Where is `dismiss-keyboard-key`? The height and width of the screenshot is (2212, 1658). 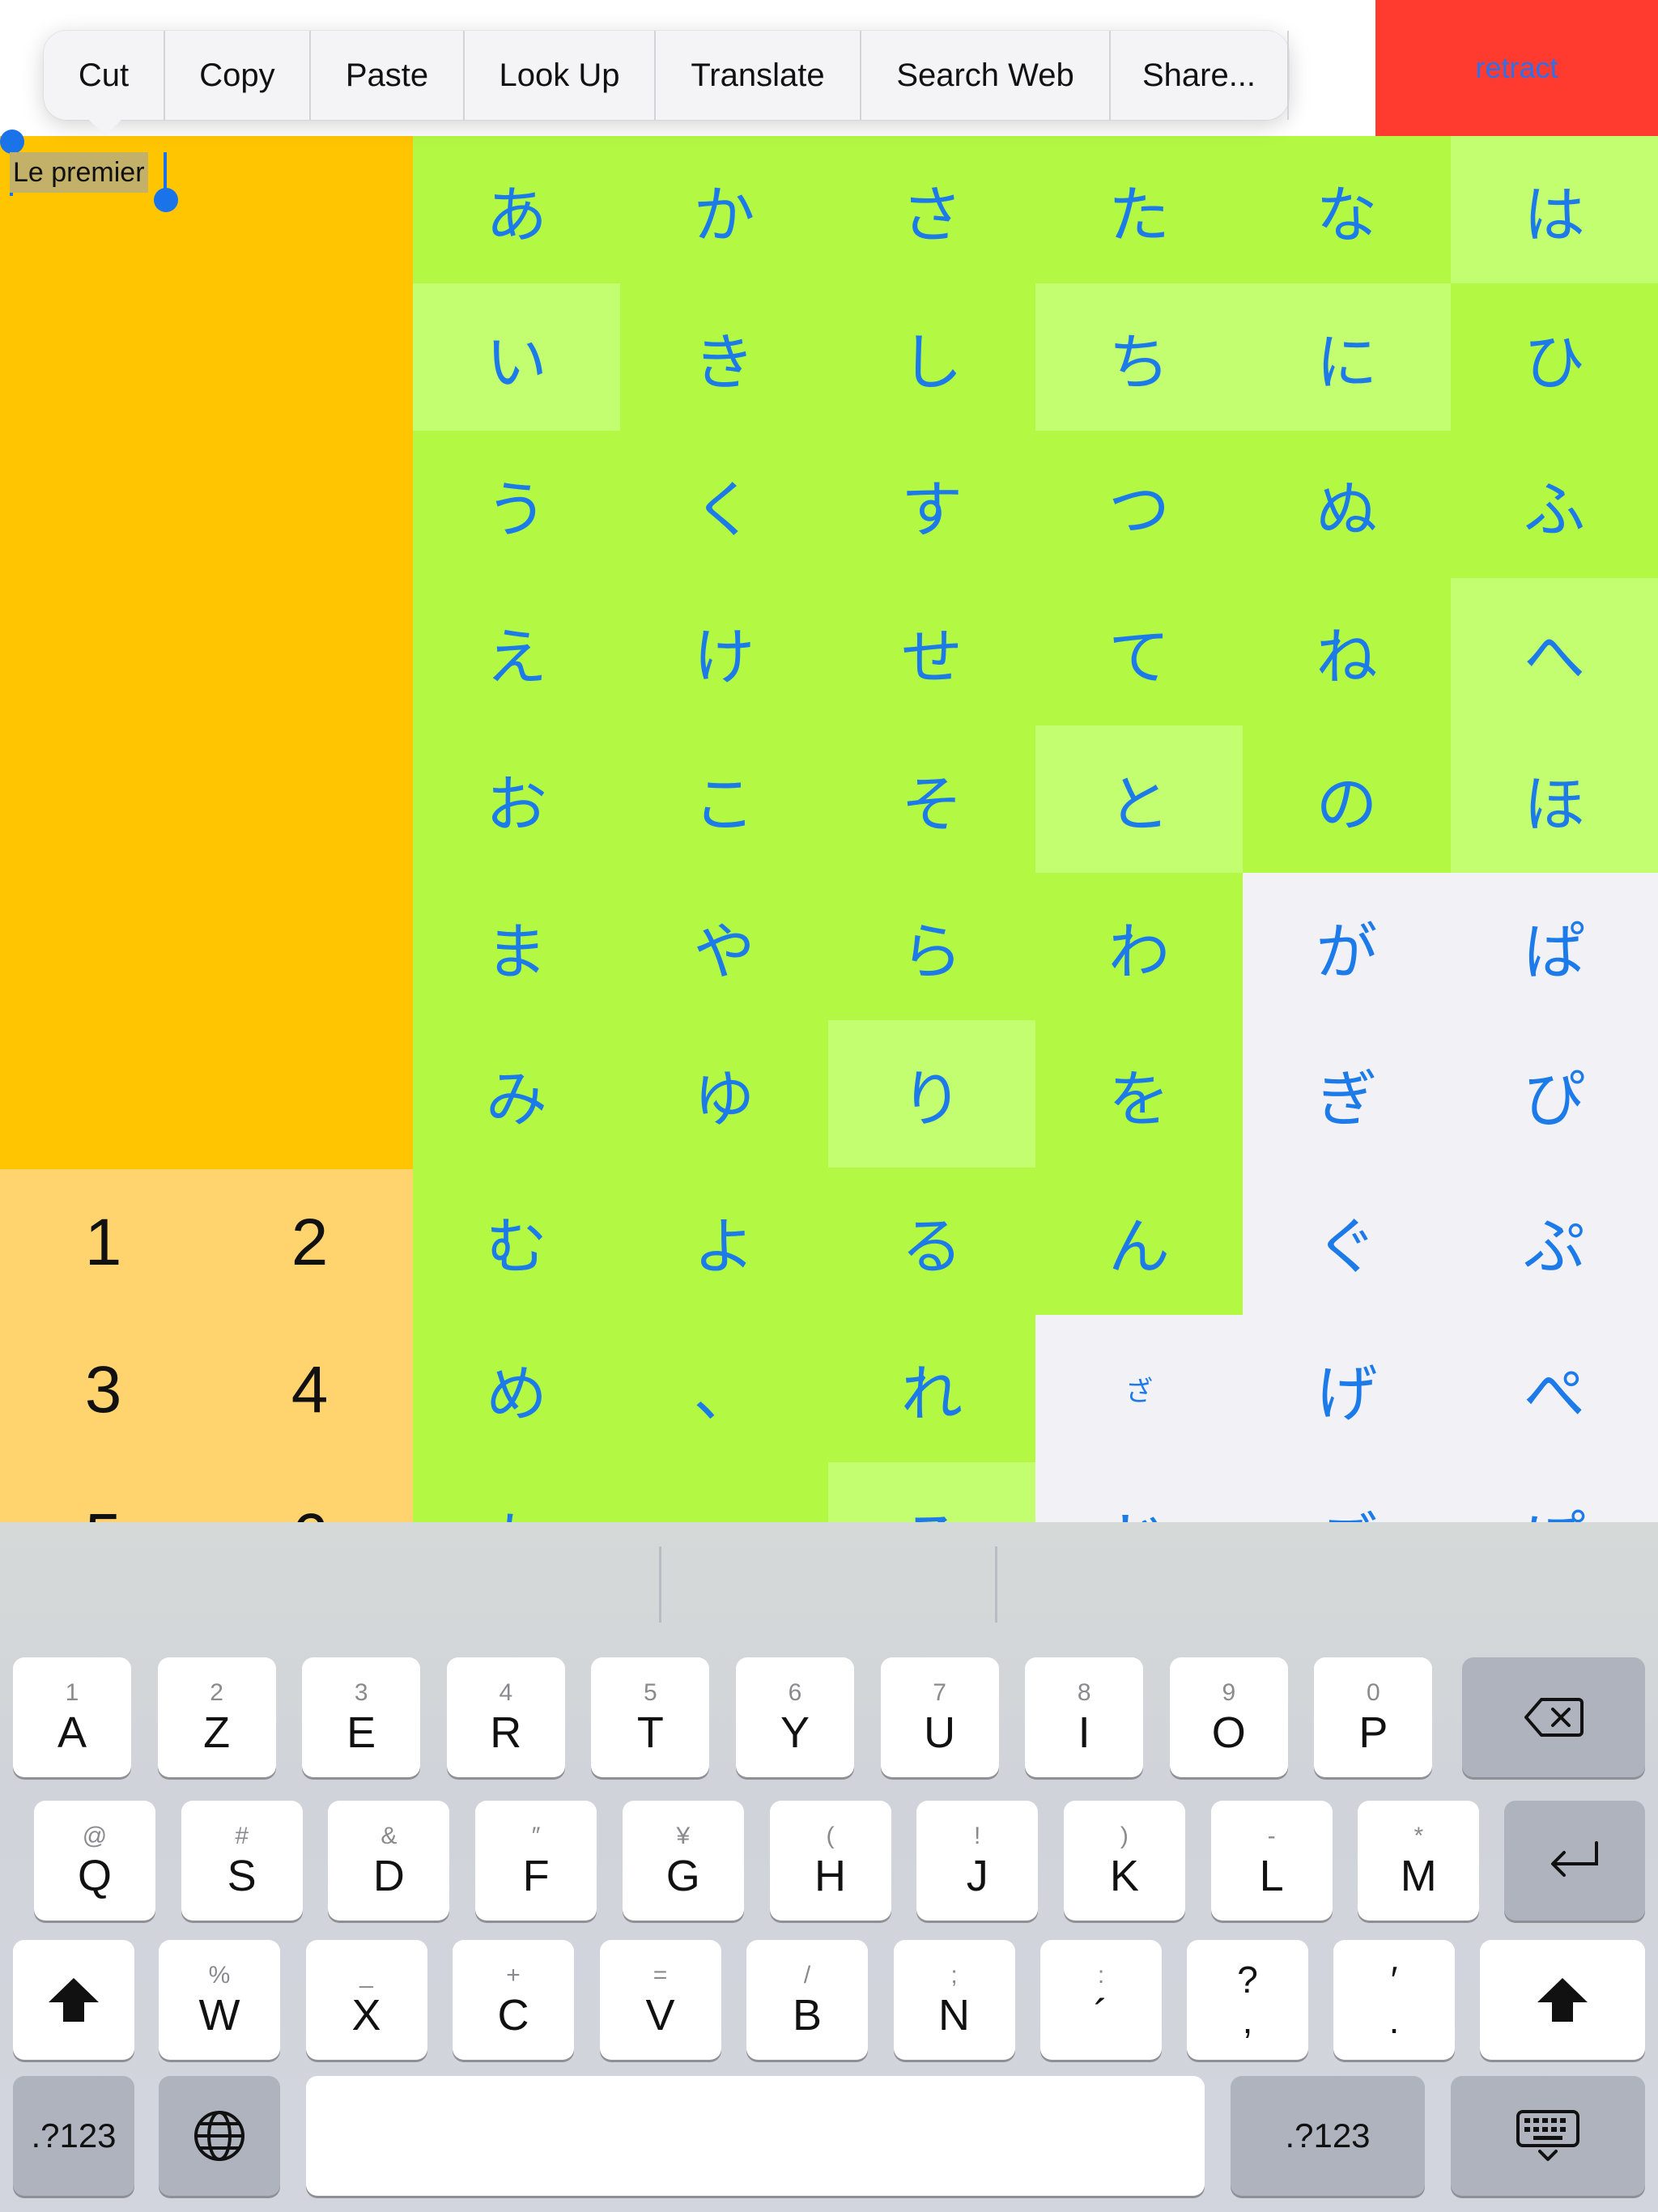 dismiss-keyboard-key is located at coordinates (1548, 2136).